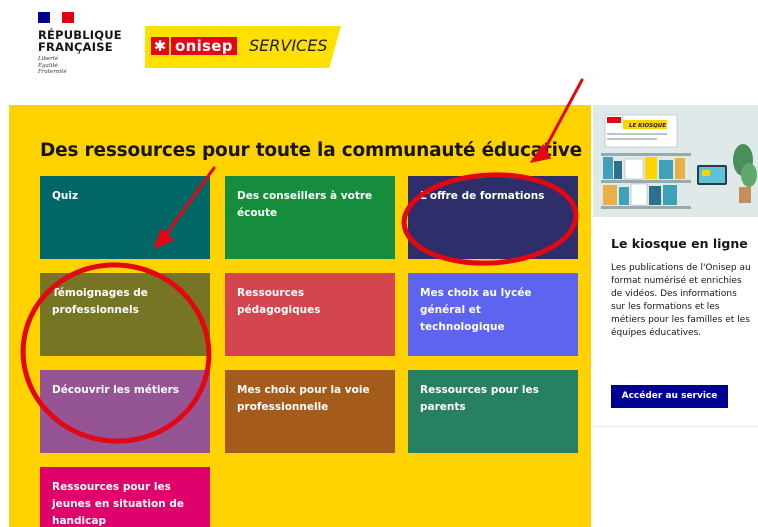 The image size is (758, 527). What do you see at coordinates (125, 217) in the screenshot?
I see `tile-quiz: Quiz` at bounding box center [125, 217].